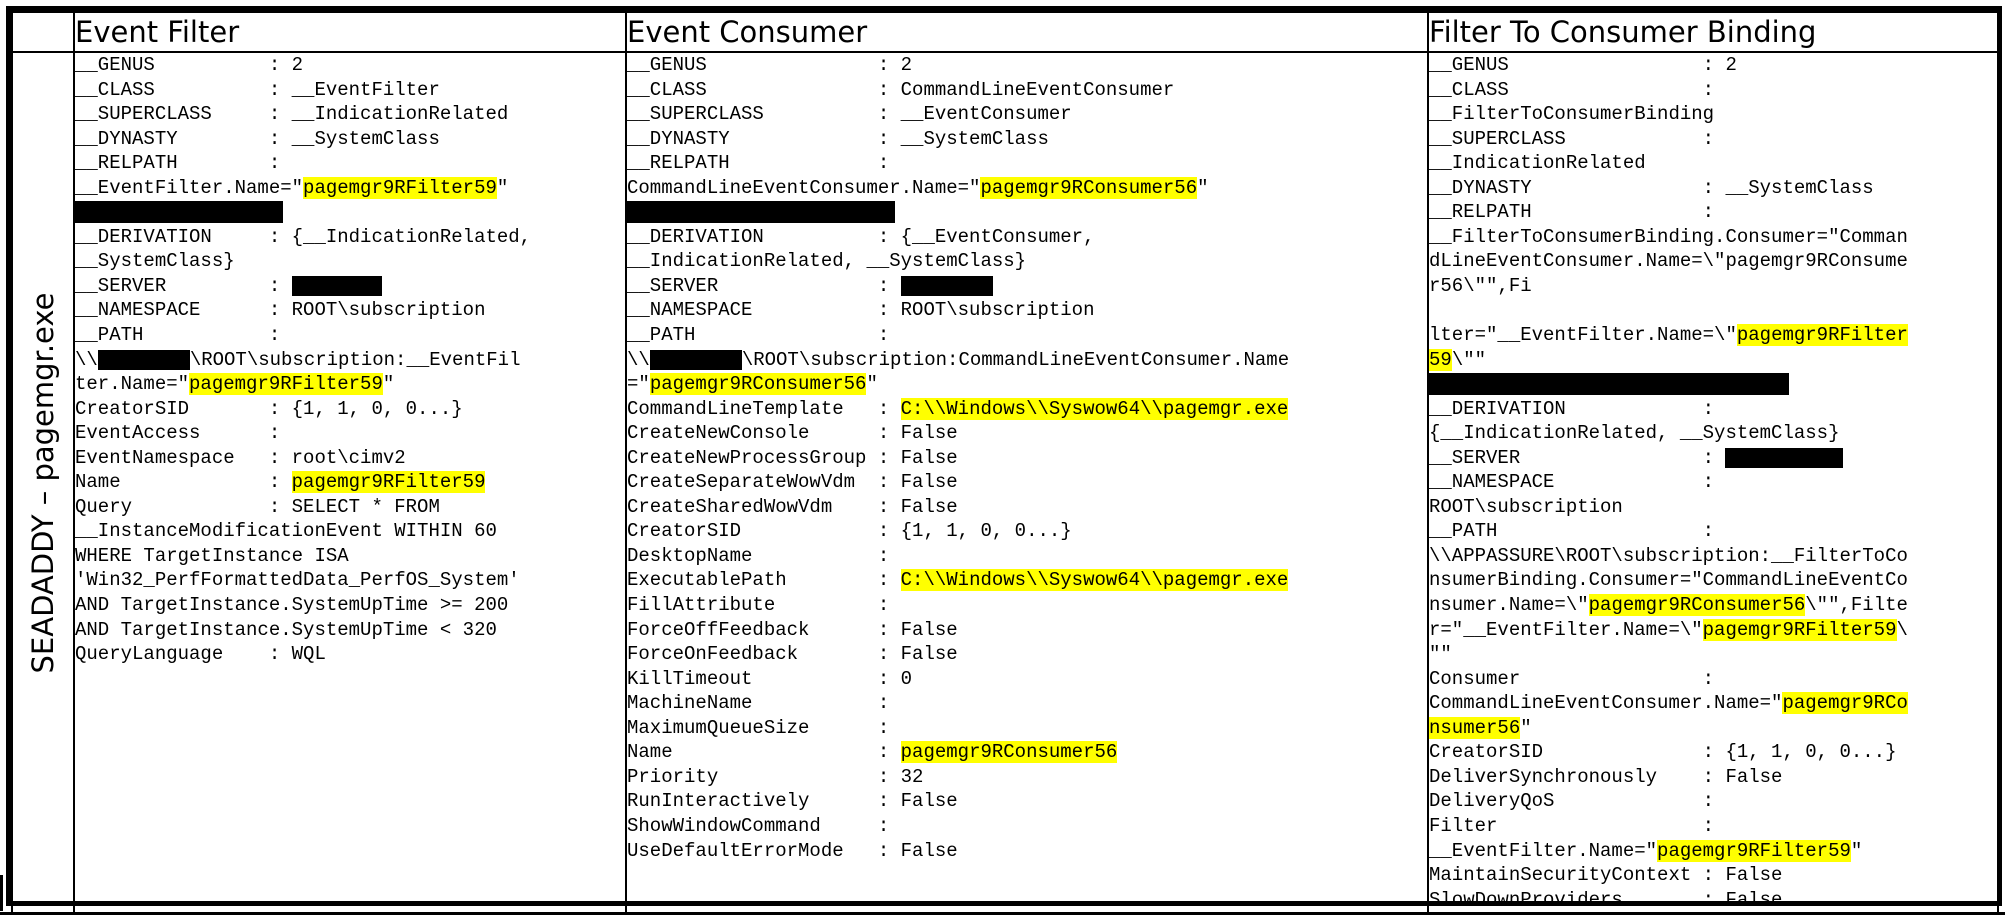  What do you see at coordinates (1845, 703) in the screenshot?
I see `highlighted-value: pagemgr9RCo` at bounding box center [1845, 703].